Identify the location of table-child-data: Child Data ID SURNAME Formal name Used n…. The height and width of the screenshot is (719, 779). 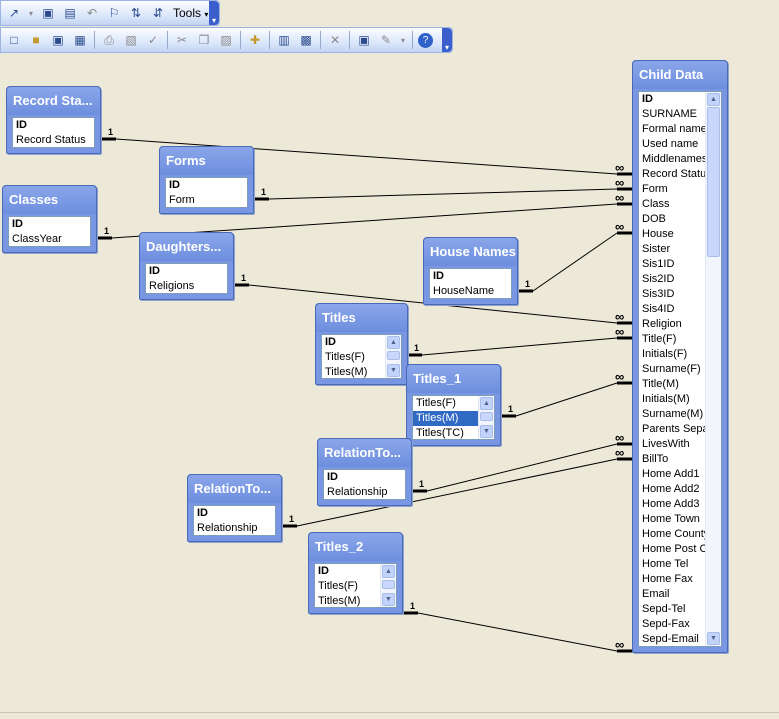
(680, 356).